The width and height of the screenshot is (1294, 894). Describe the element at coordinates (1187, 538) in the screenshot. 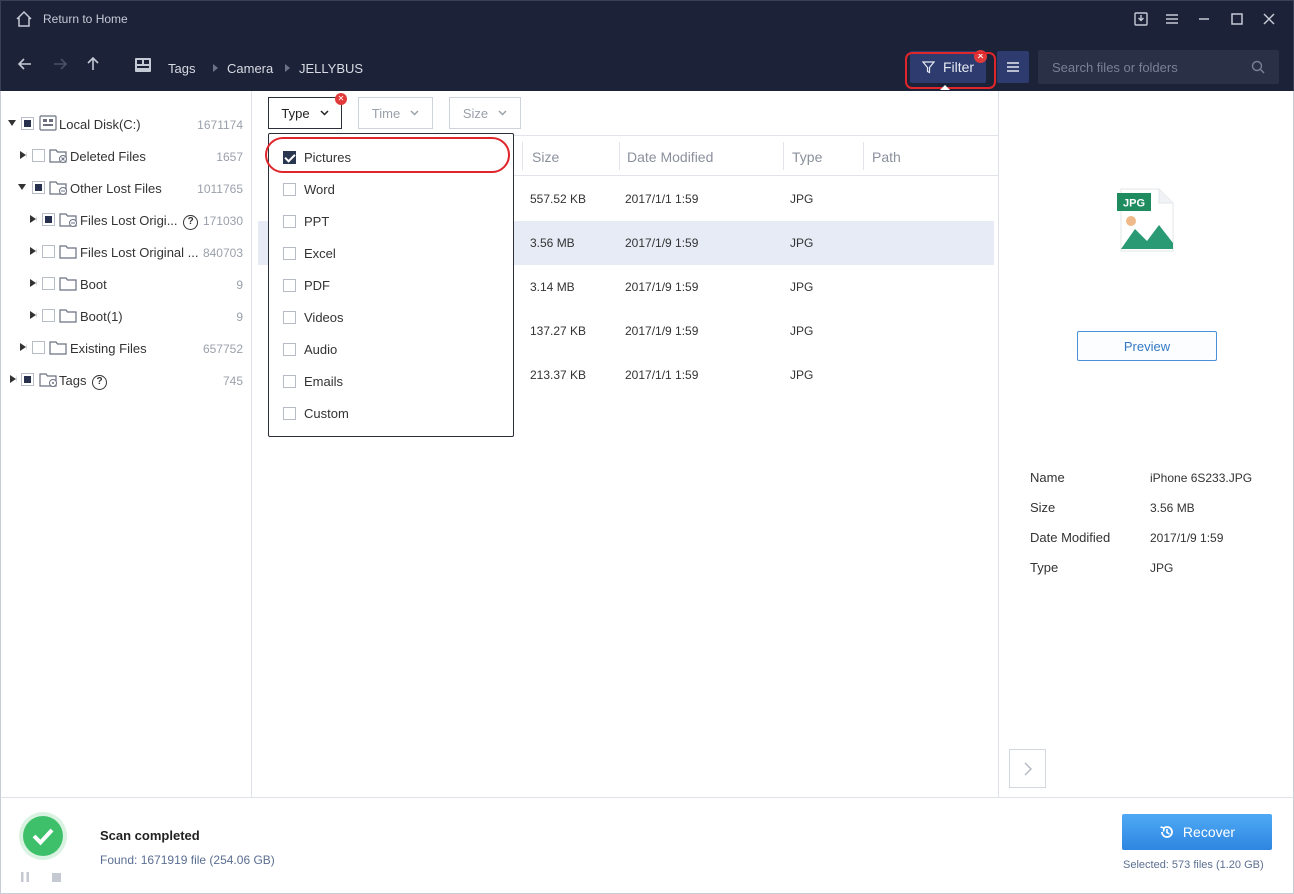

I see `prop-value-date: 2017/1/9 1:59` at that location.